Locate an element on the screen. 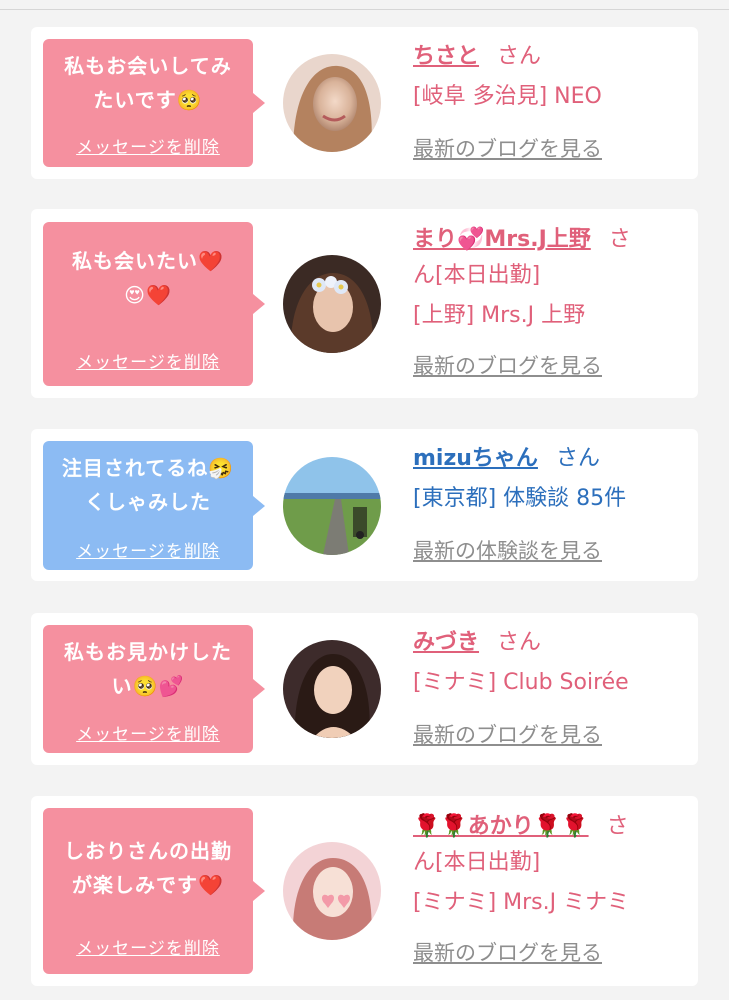 The width and height of the screenshot is (729, 1000). shop-info: [岐阜 多治見] NEO is located at coordinates (507, 96).